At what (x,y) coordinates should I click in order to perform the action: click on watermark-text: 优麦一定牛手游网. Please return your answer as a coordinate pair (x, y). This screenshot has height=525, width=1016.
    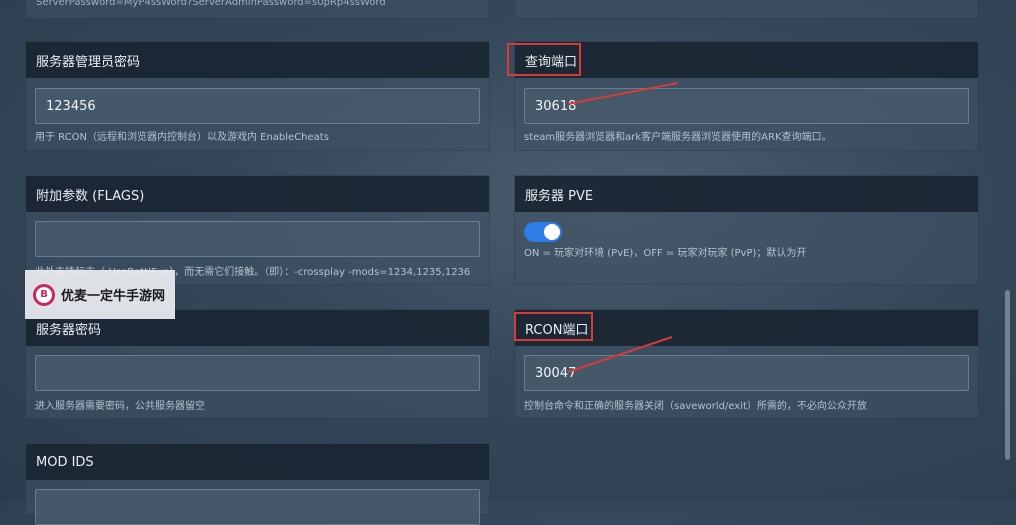
    Looking at the image, I should click on (113, 296).